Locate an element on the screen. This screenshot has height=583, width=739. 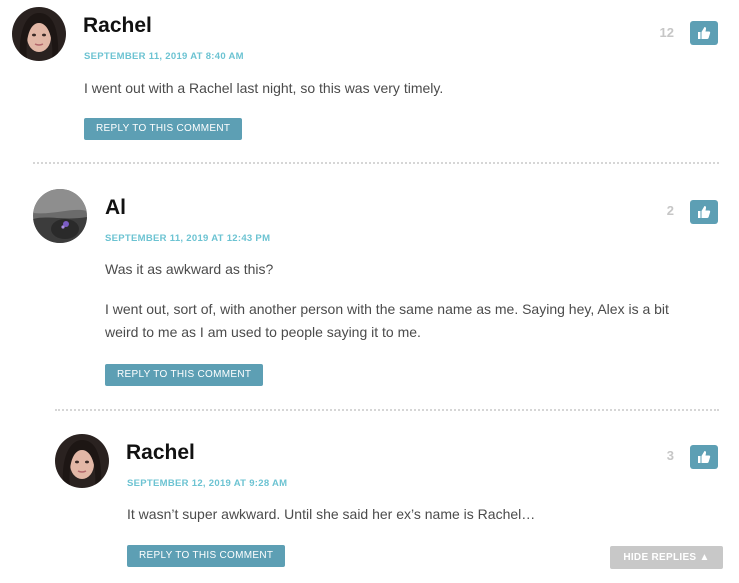
hide-replies-button: HIDE REPLIES ▲ is located at coordinates (666, 557).